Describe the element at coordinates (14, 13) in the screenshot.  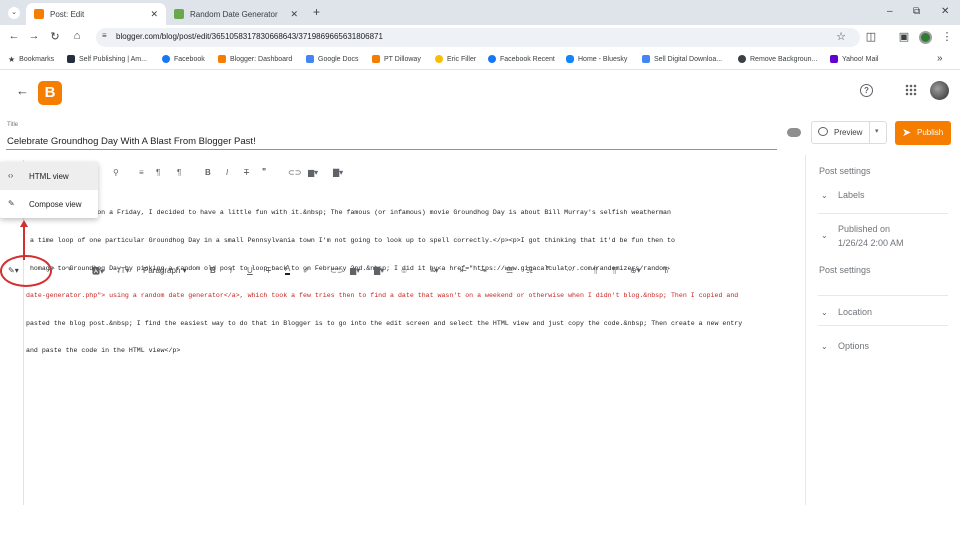
I see `tab-search-chevron-icon: ⌄` at that location.